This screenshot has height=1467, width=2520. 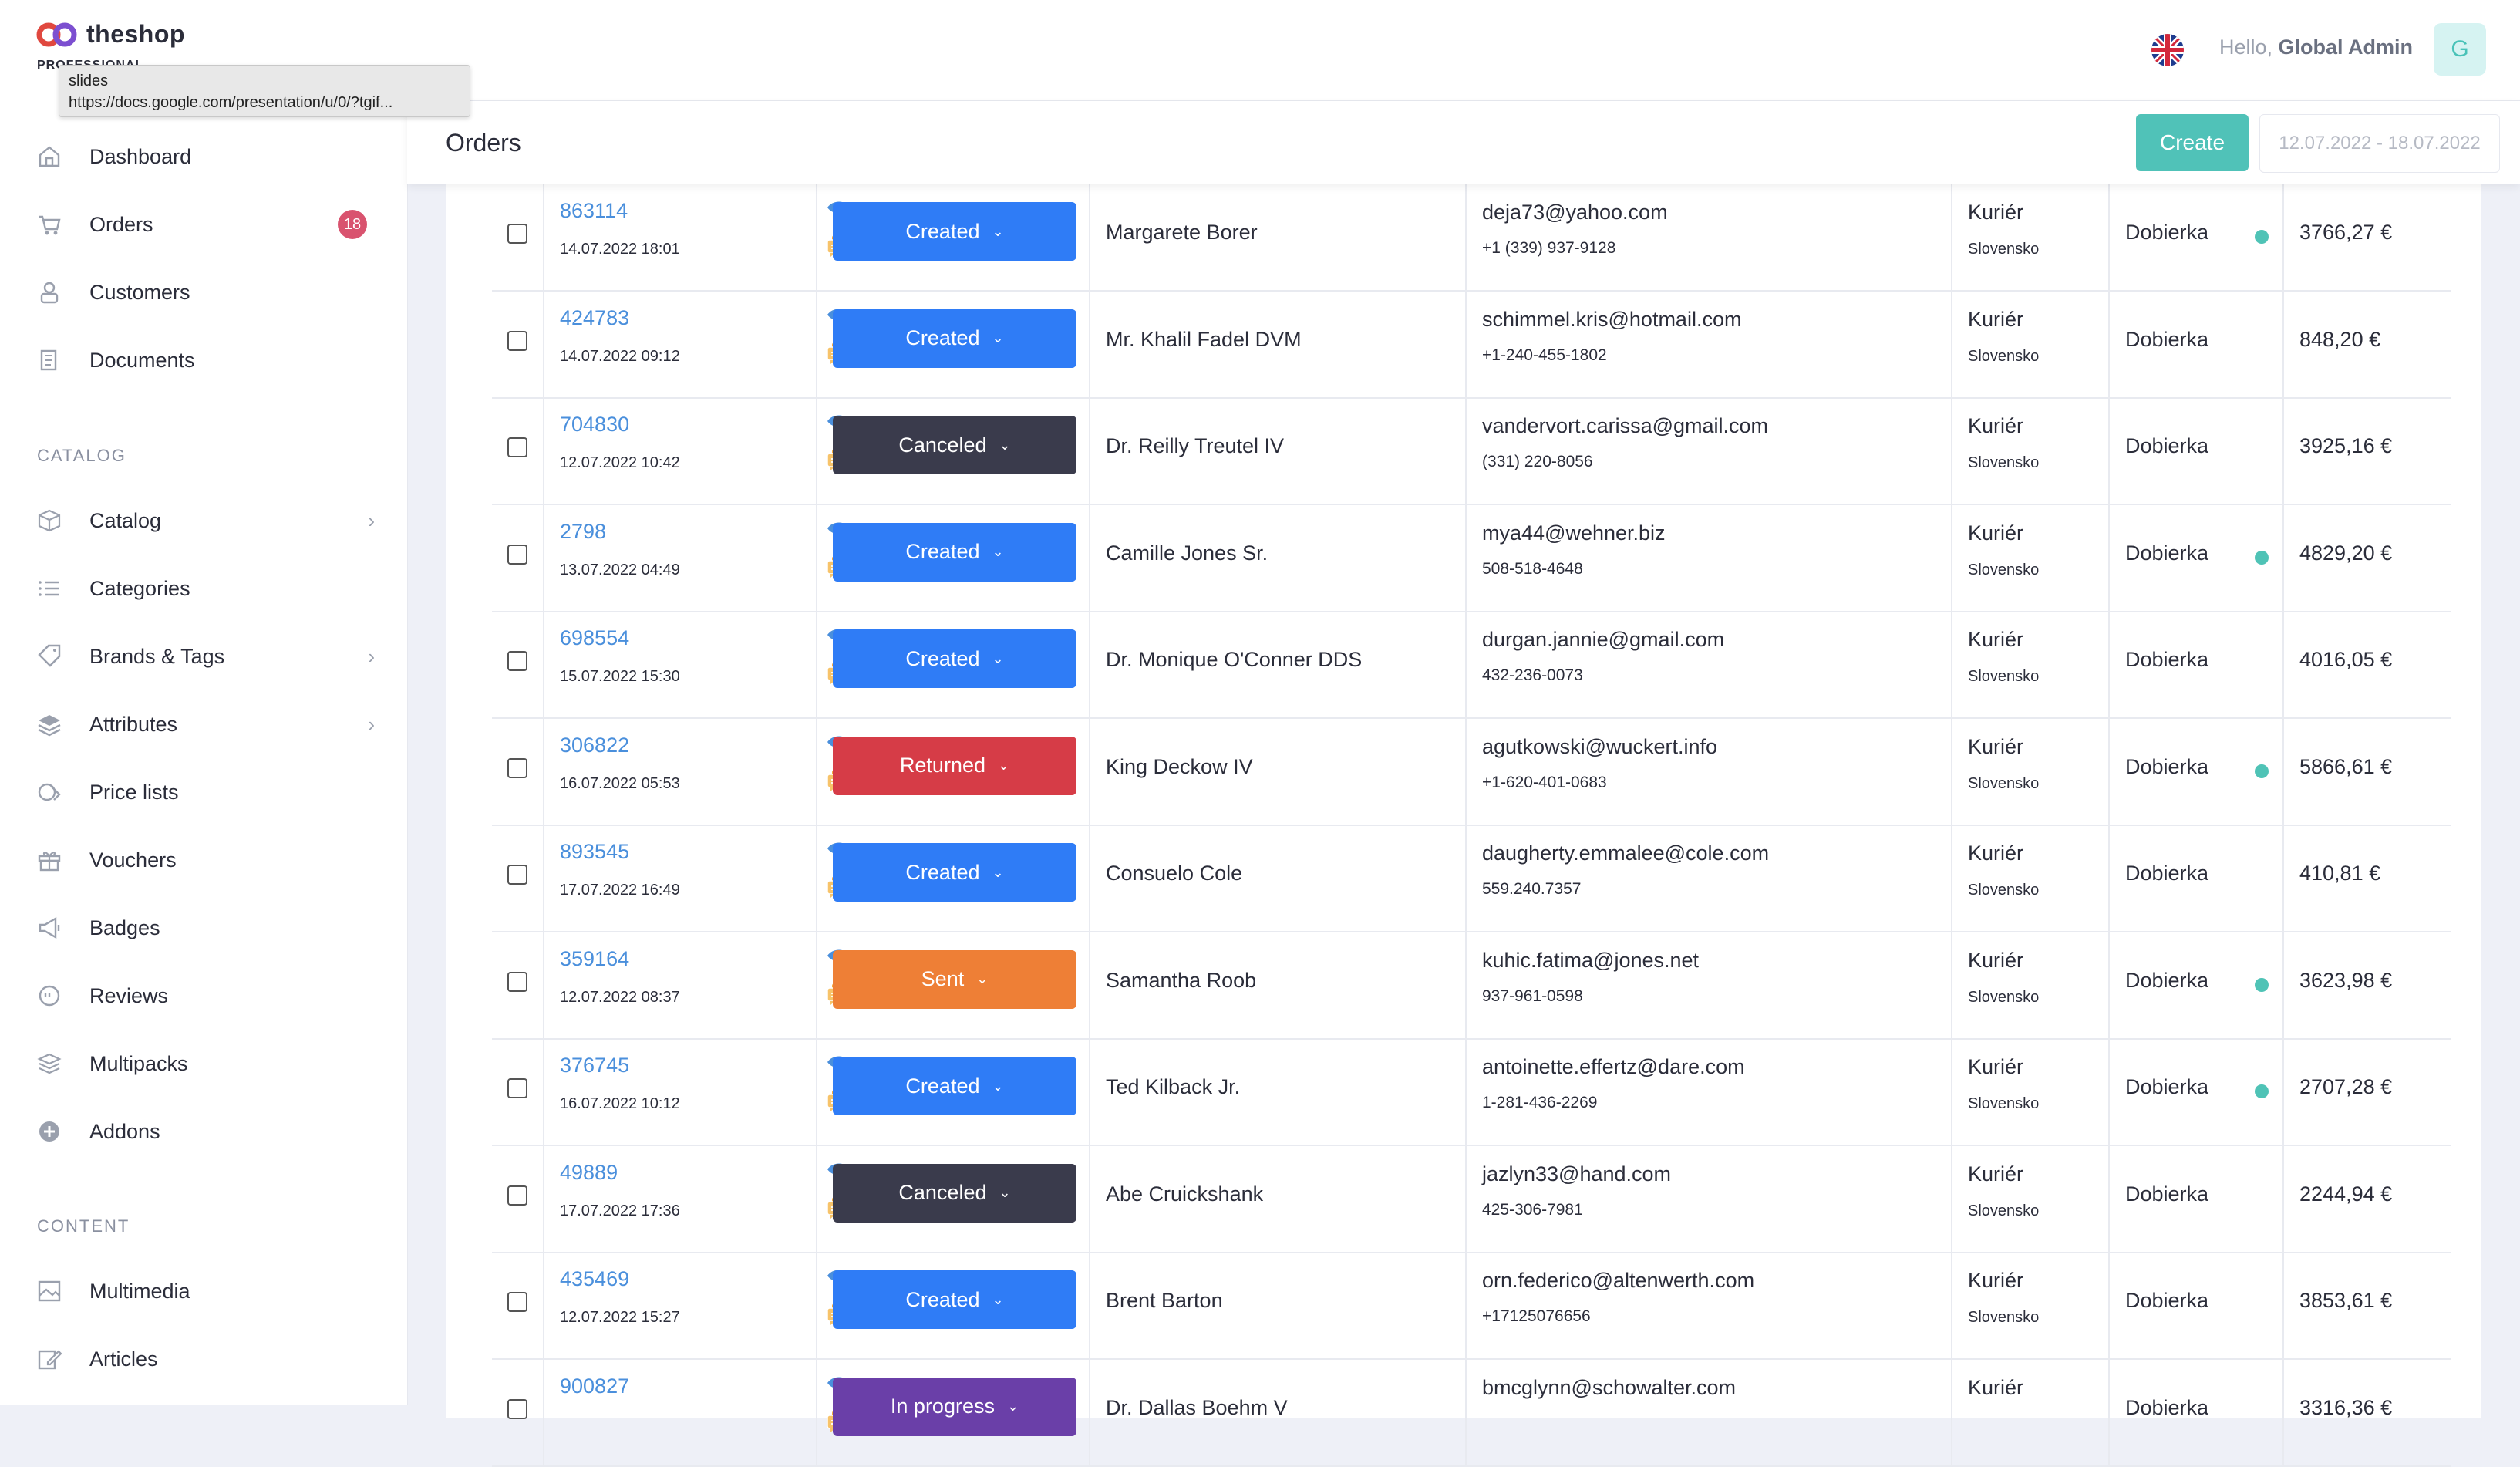 I want to click on customer-email: jazlyn33@hand.com, so click(x=1577, y=1173).